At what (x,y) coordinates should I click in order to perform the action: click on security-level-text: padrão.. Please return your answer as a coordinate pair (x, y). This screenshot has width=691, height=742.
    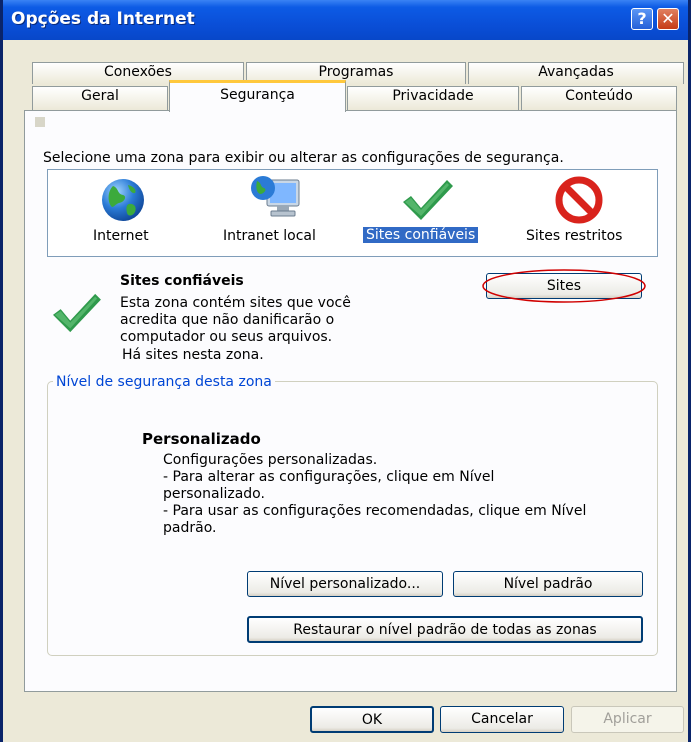
    Looking at the image, I should click on (190, 528).